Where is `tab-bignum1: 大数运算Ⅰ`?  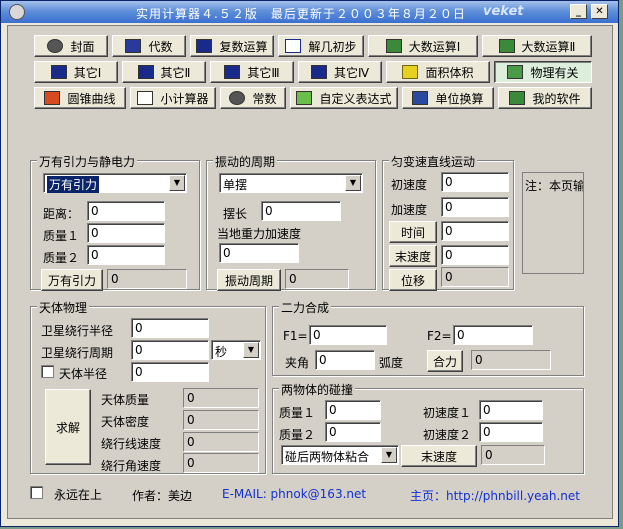 tab-bignum1: 大数运算Ⅰ is located at coordinates (423, 46).